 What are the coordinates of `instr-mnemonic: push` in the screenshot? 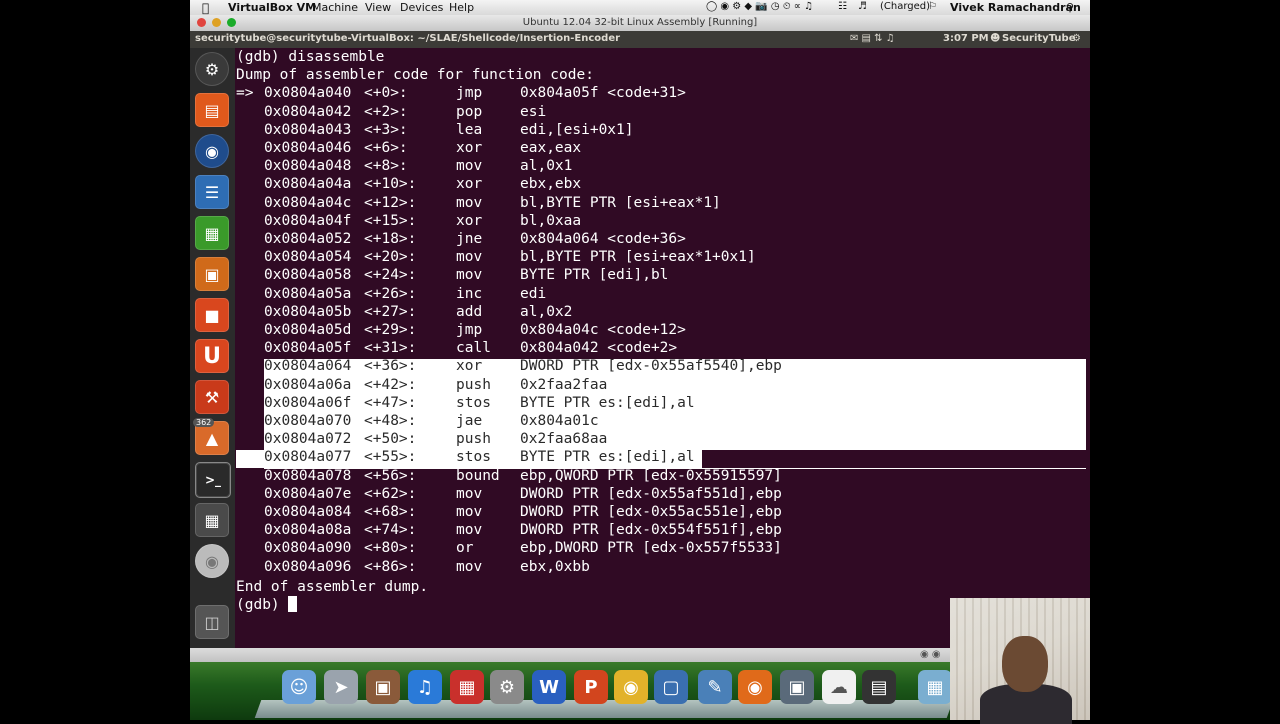 It's located at (473, 439).